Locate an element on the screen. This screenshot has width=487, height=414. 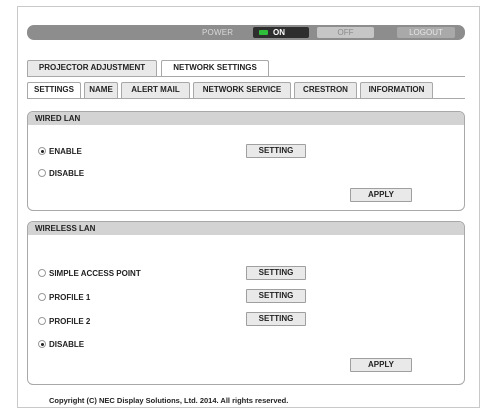
subtab-information: INFORMATION is located at coordinates (396, 90).